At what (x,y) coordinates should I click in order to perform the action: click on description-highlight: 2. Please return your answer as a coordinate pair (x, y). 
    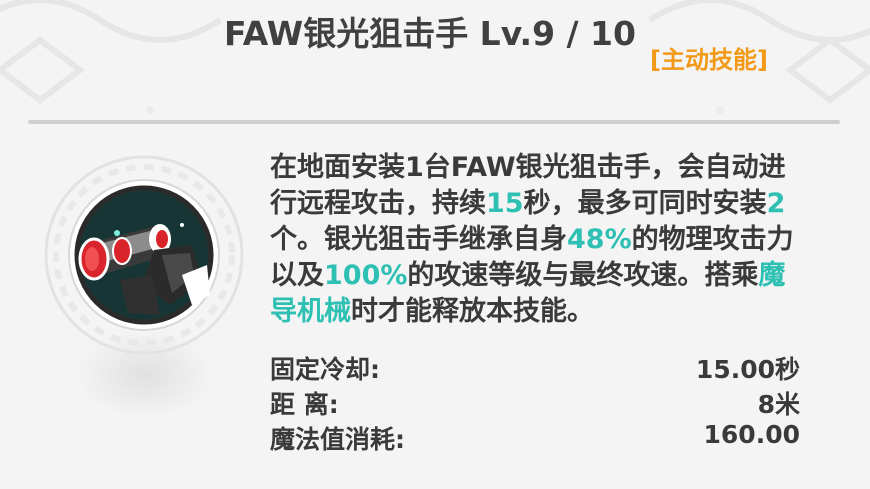
    Looking at the image, I should click on (776, 203).